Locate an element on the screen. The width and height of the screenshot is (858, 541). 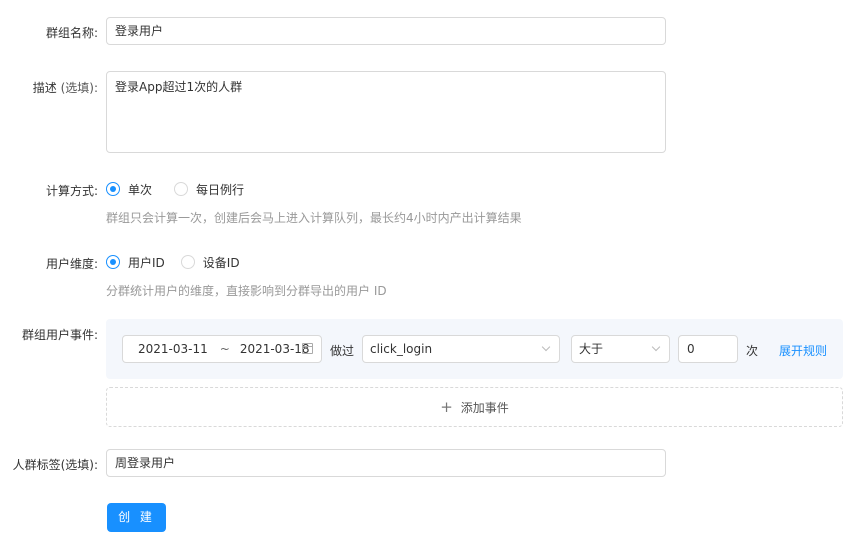
user-dimension-radio-group: 用户ID 设备ID is located at coordinates (181, 262).